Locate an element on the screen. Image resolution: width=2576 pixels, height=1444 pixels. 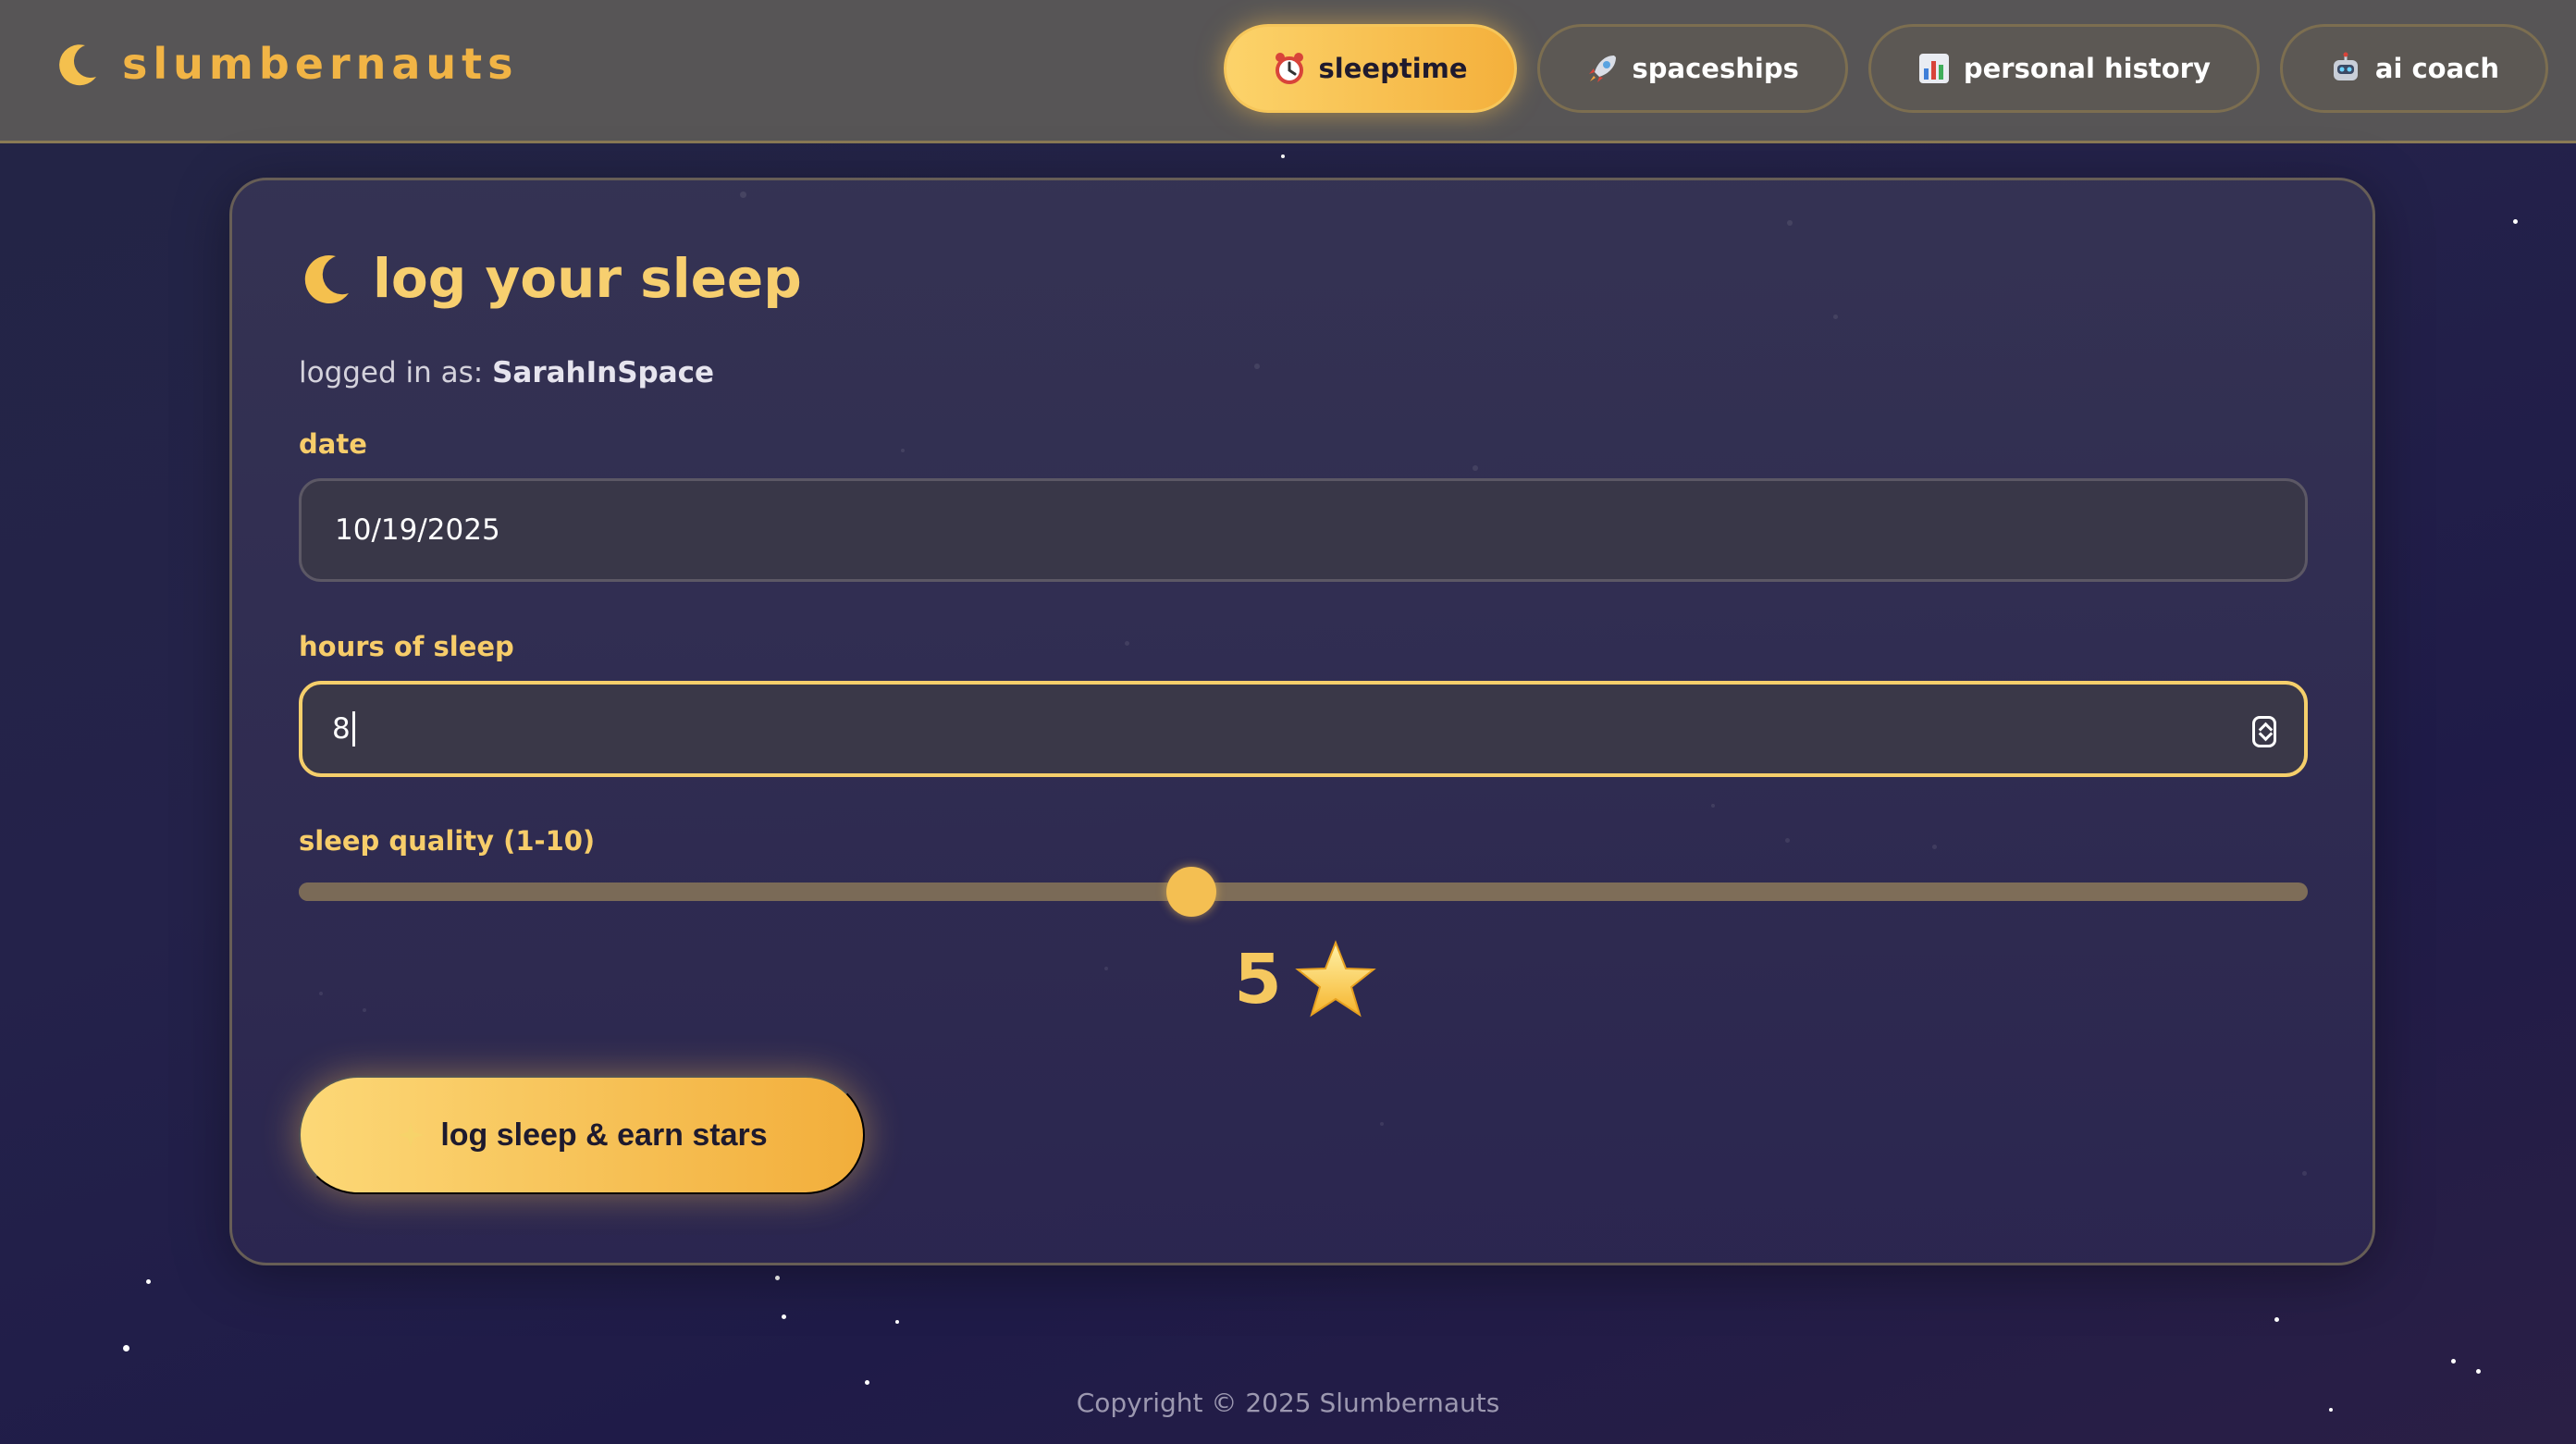
logged-in-status: logged in as: SarahInSpace is located at coordinates (506, 372).